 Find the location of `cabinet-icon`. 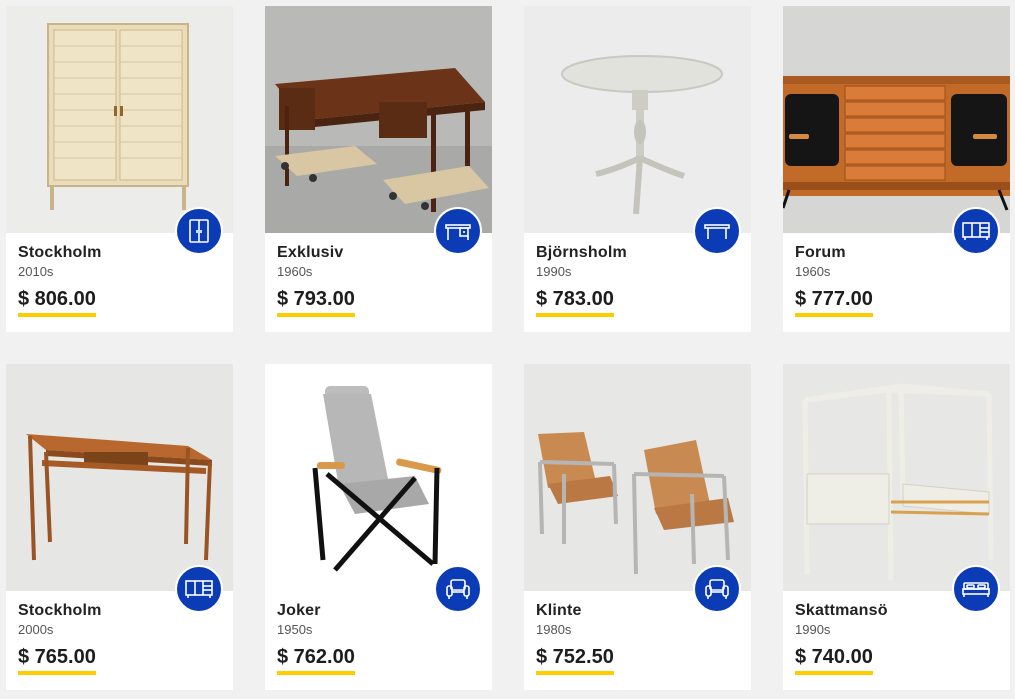

cabinet-icon is located at coordinates (199, 231).